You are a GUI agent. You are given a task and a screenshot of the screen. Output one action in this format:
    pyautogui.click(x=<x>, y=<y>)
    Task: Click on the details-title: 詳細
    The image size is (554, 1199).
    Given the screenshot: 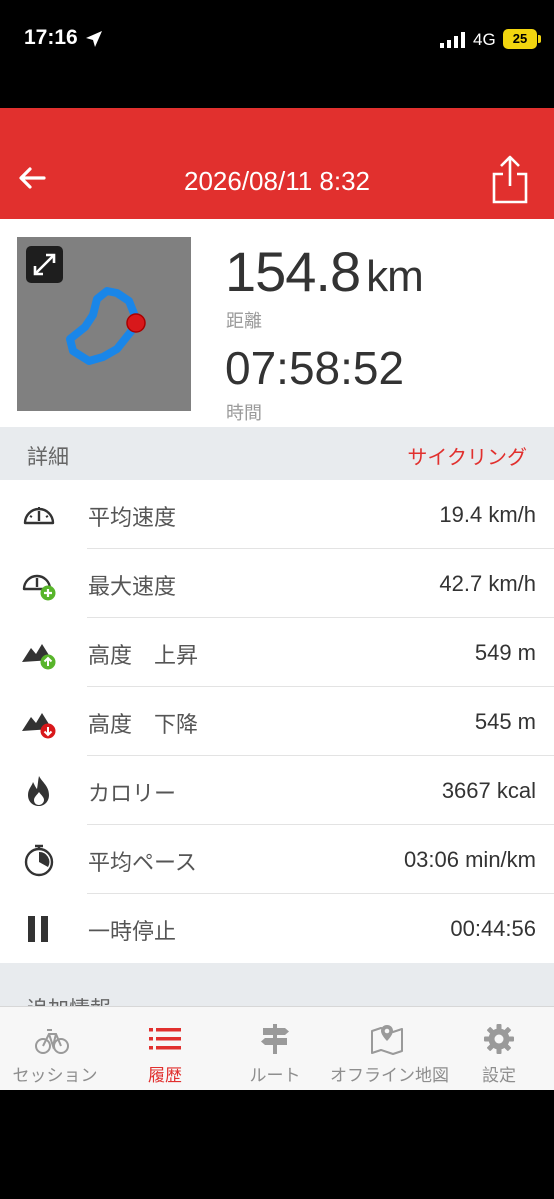 What is the action you would take?
    pyautogui.click(x=48, y=457)
    